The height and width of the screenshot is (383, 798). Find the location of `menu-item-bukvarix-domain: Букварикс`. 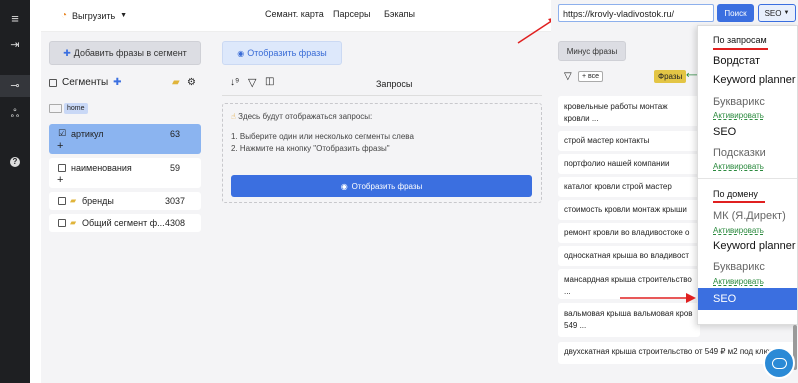

menu-item-bukvarix-domain: Букварикс is located at coordinates (739, 267).